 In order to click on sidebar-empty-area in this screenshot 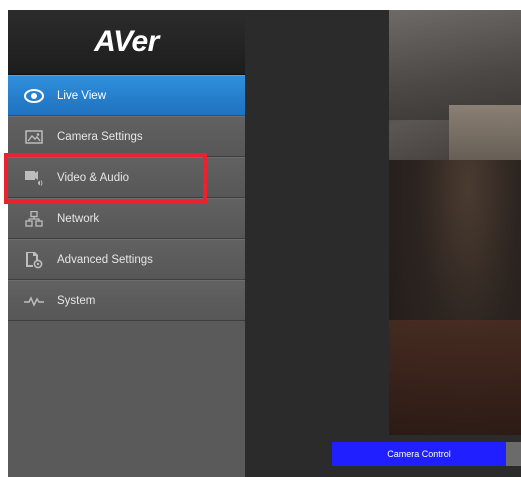, I will do `click(126, 400)`.